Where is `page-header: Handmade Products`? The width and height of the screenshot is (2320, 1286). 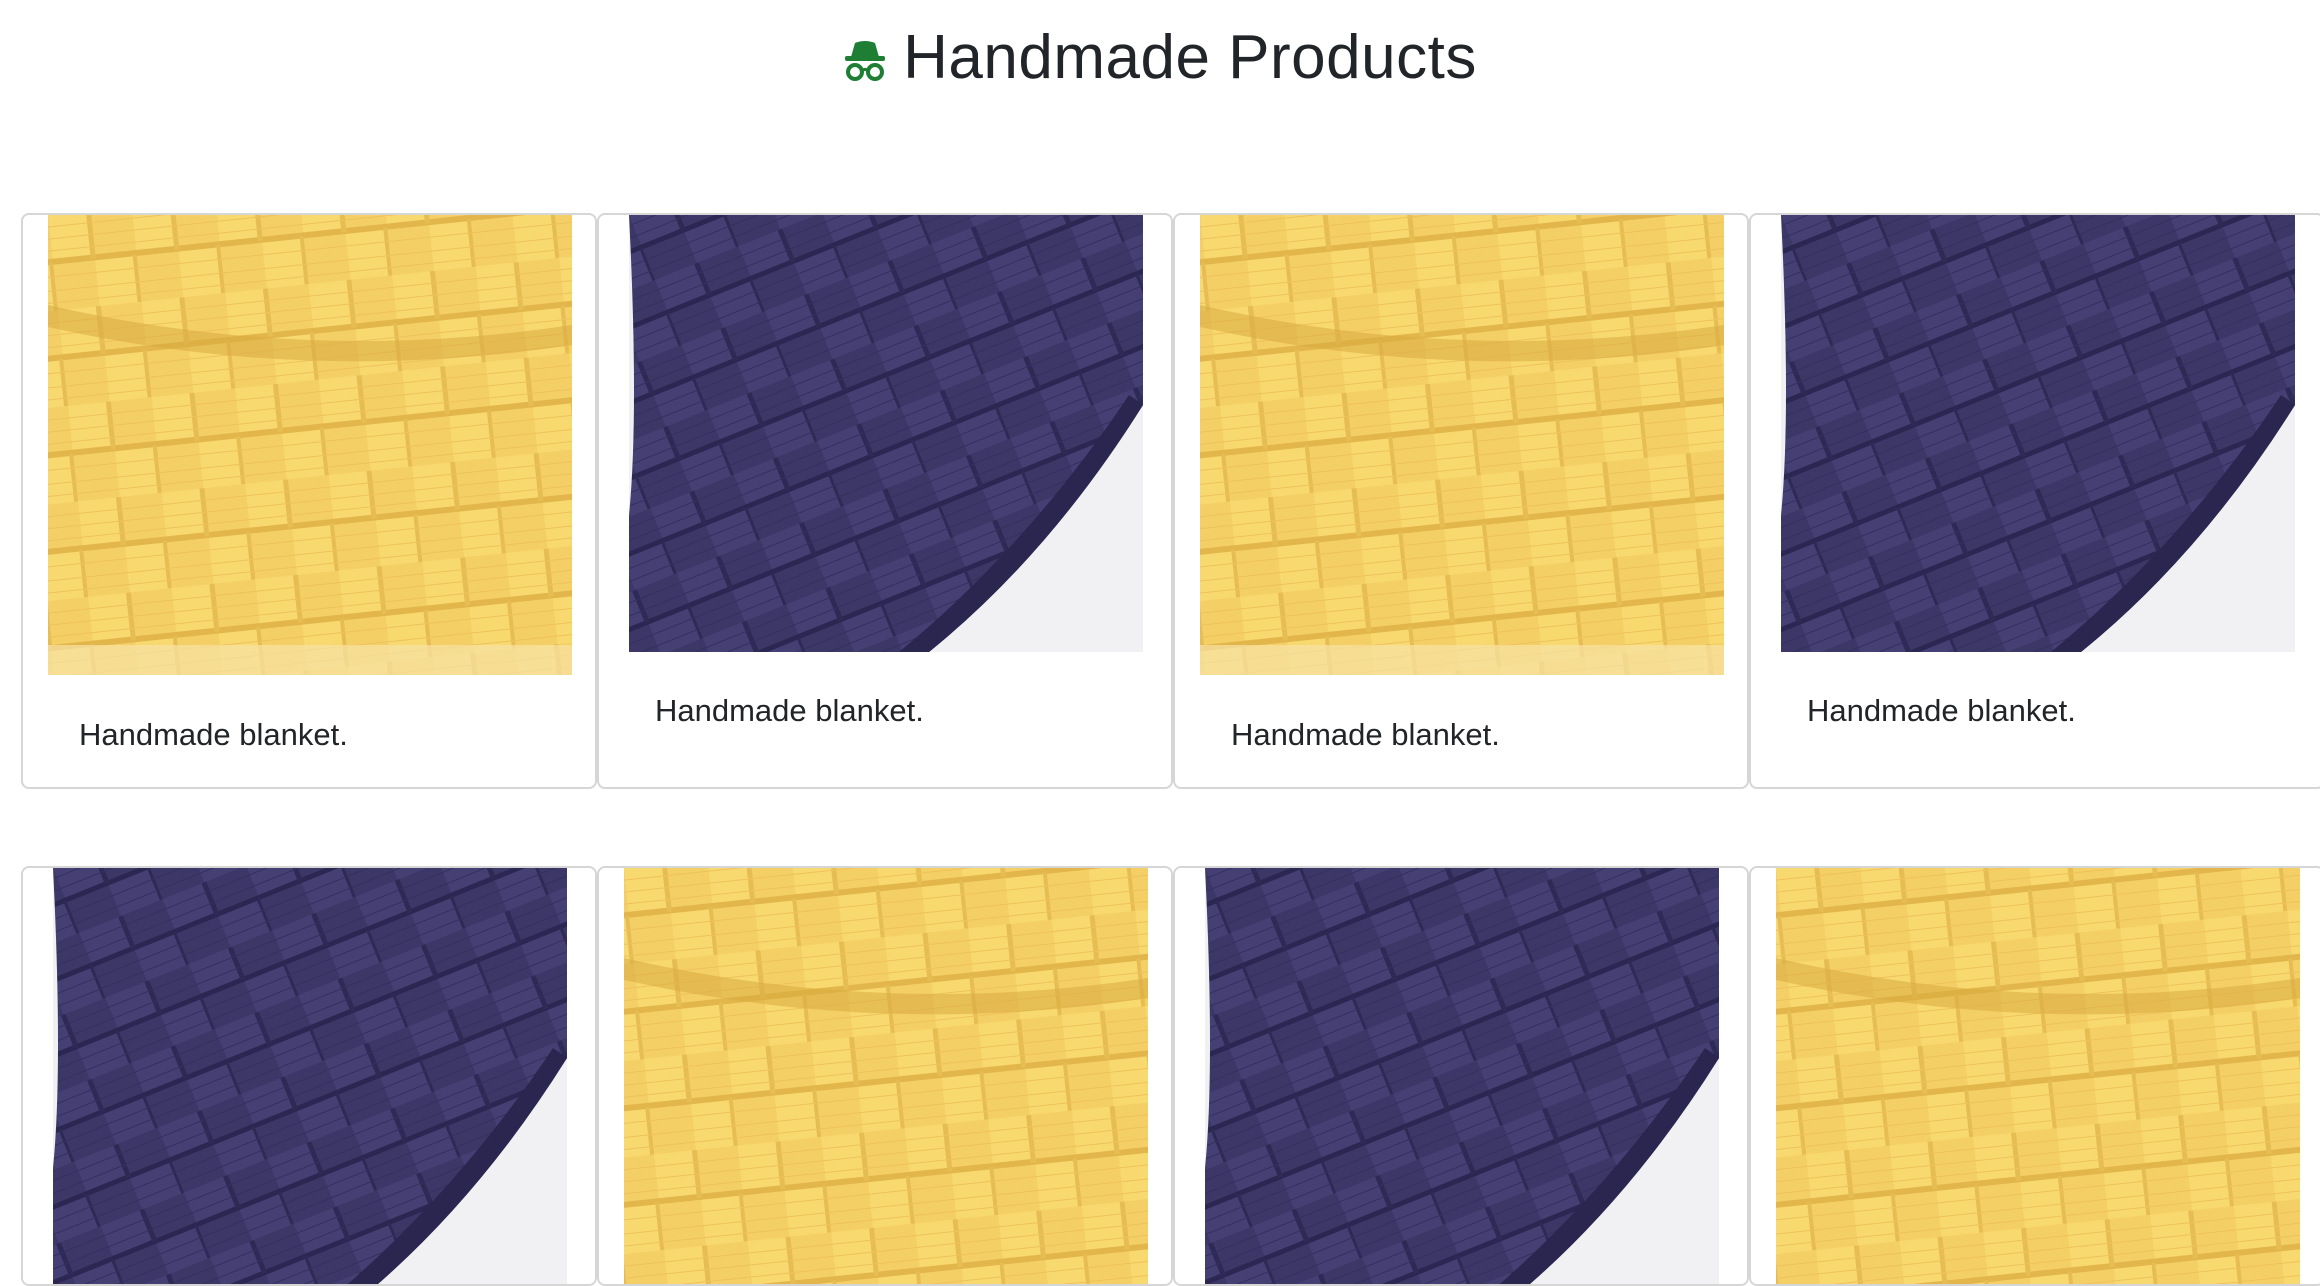
page-header: Handmade Products is located at coordinates (1160, 57).